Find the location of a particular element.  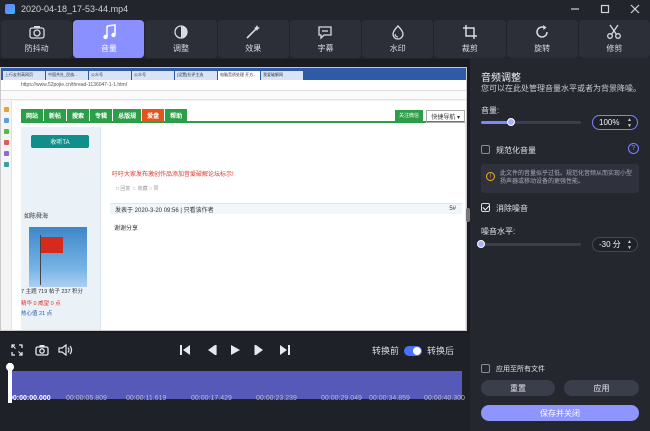

flag is located at coordinates (52, 245).